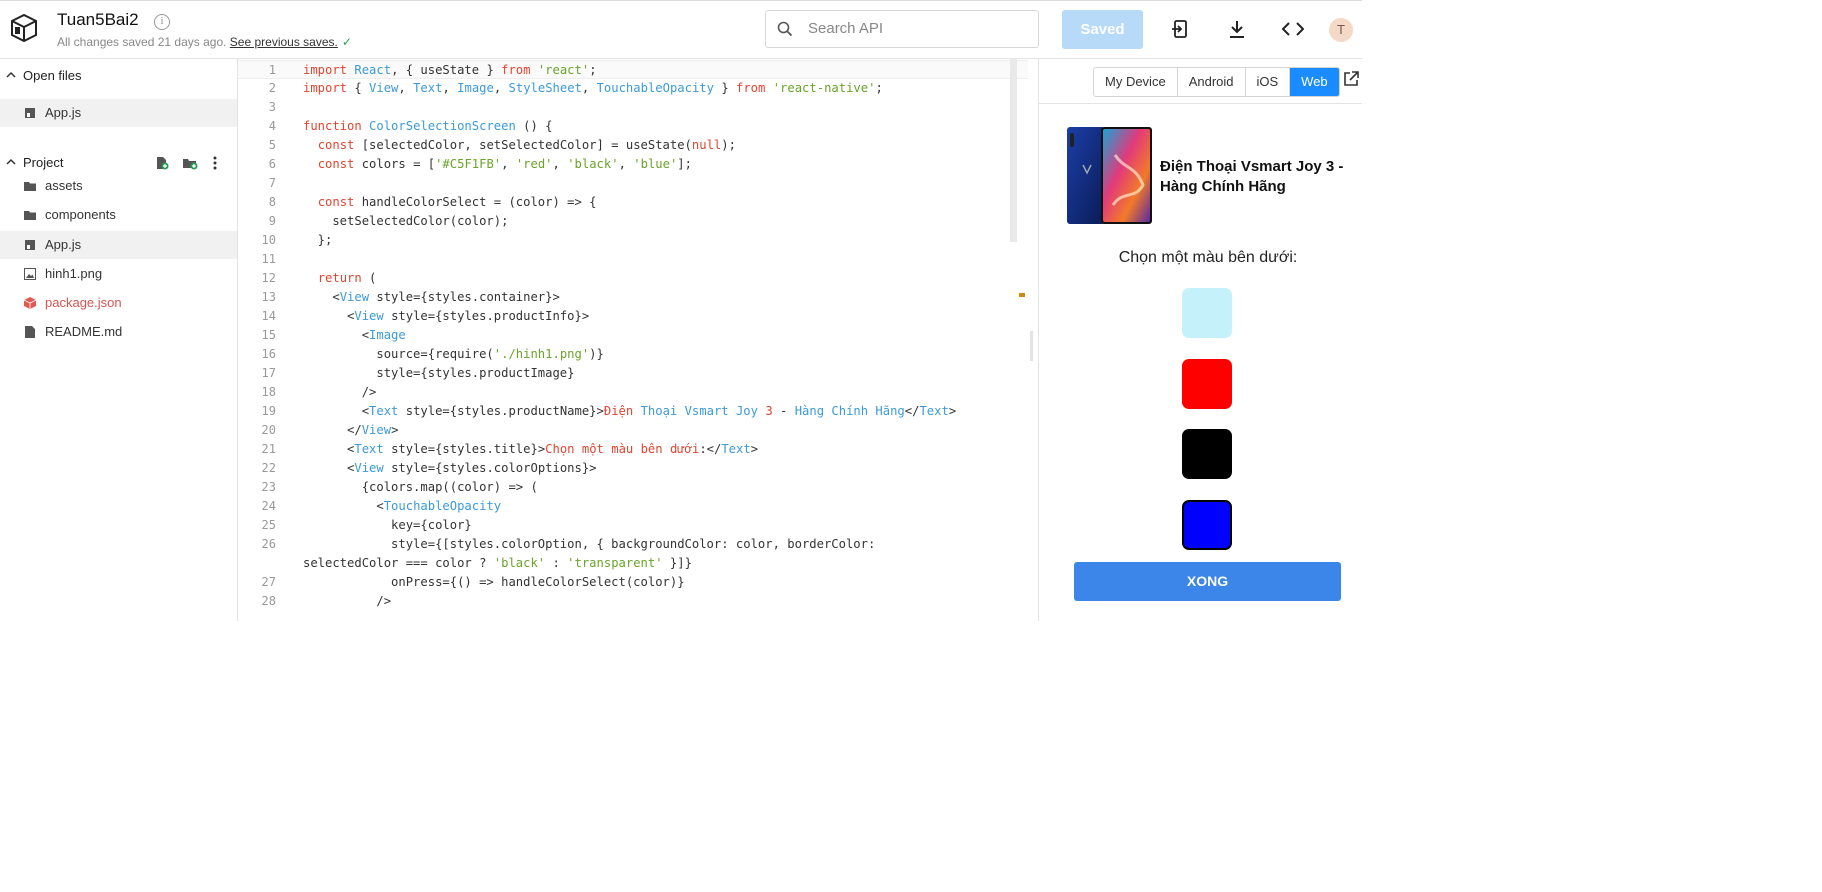  What do you see at coordinates (268, 259) in the screenshot?
I see `line-number: 11` at bounding box center [268, 259].